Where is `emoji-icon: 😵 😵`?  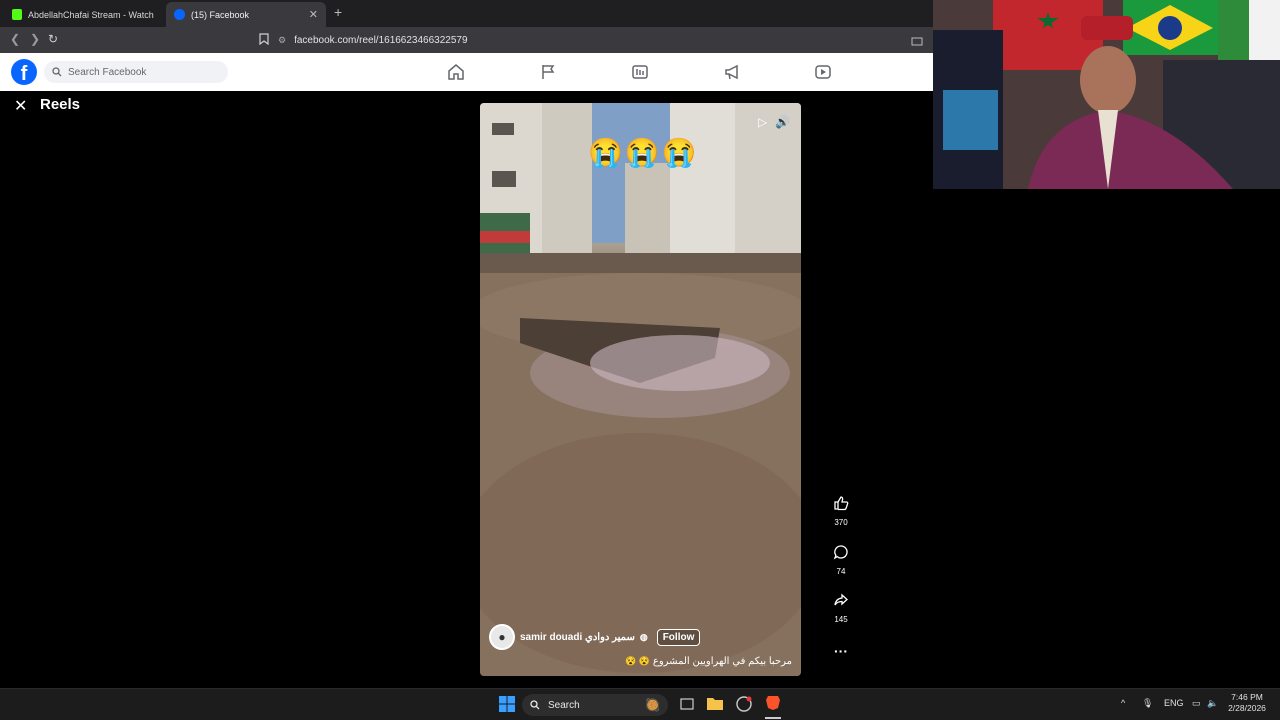 emoji-icon: 😵 😵 is located at coordinates (638, 661).